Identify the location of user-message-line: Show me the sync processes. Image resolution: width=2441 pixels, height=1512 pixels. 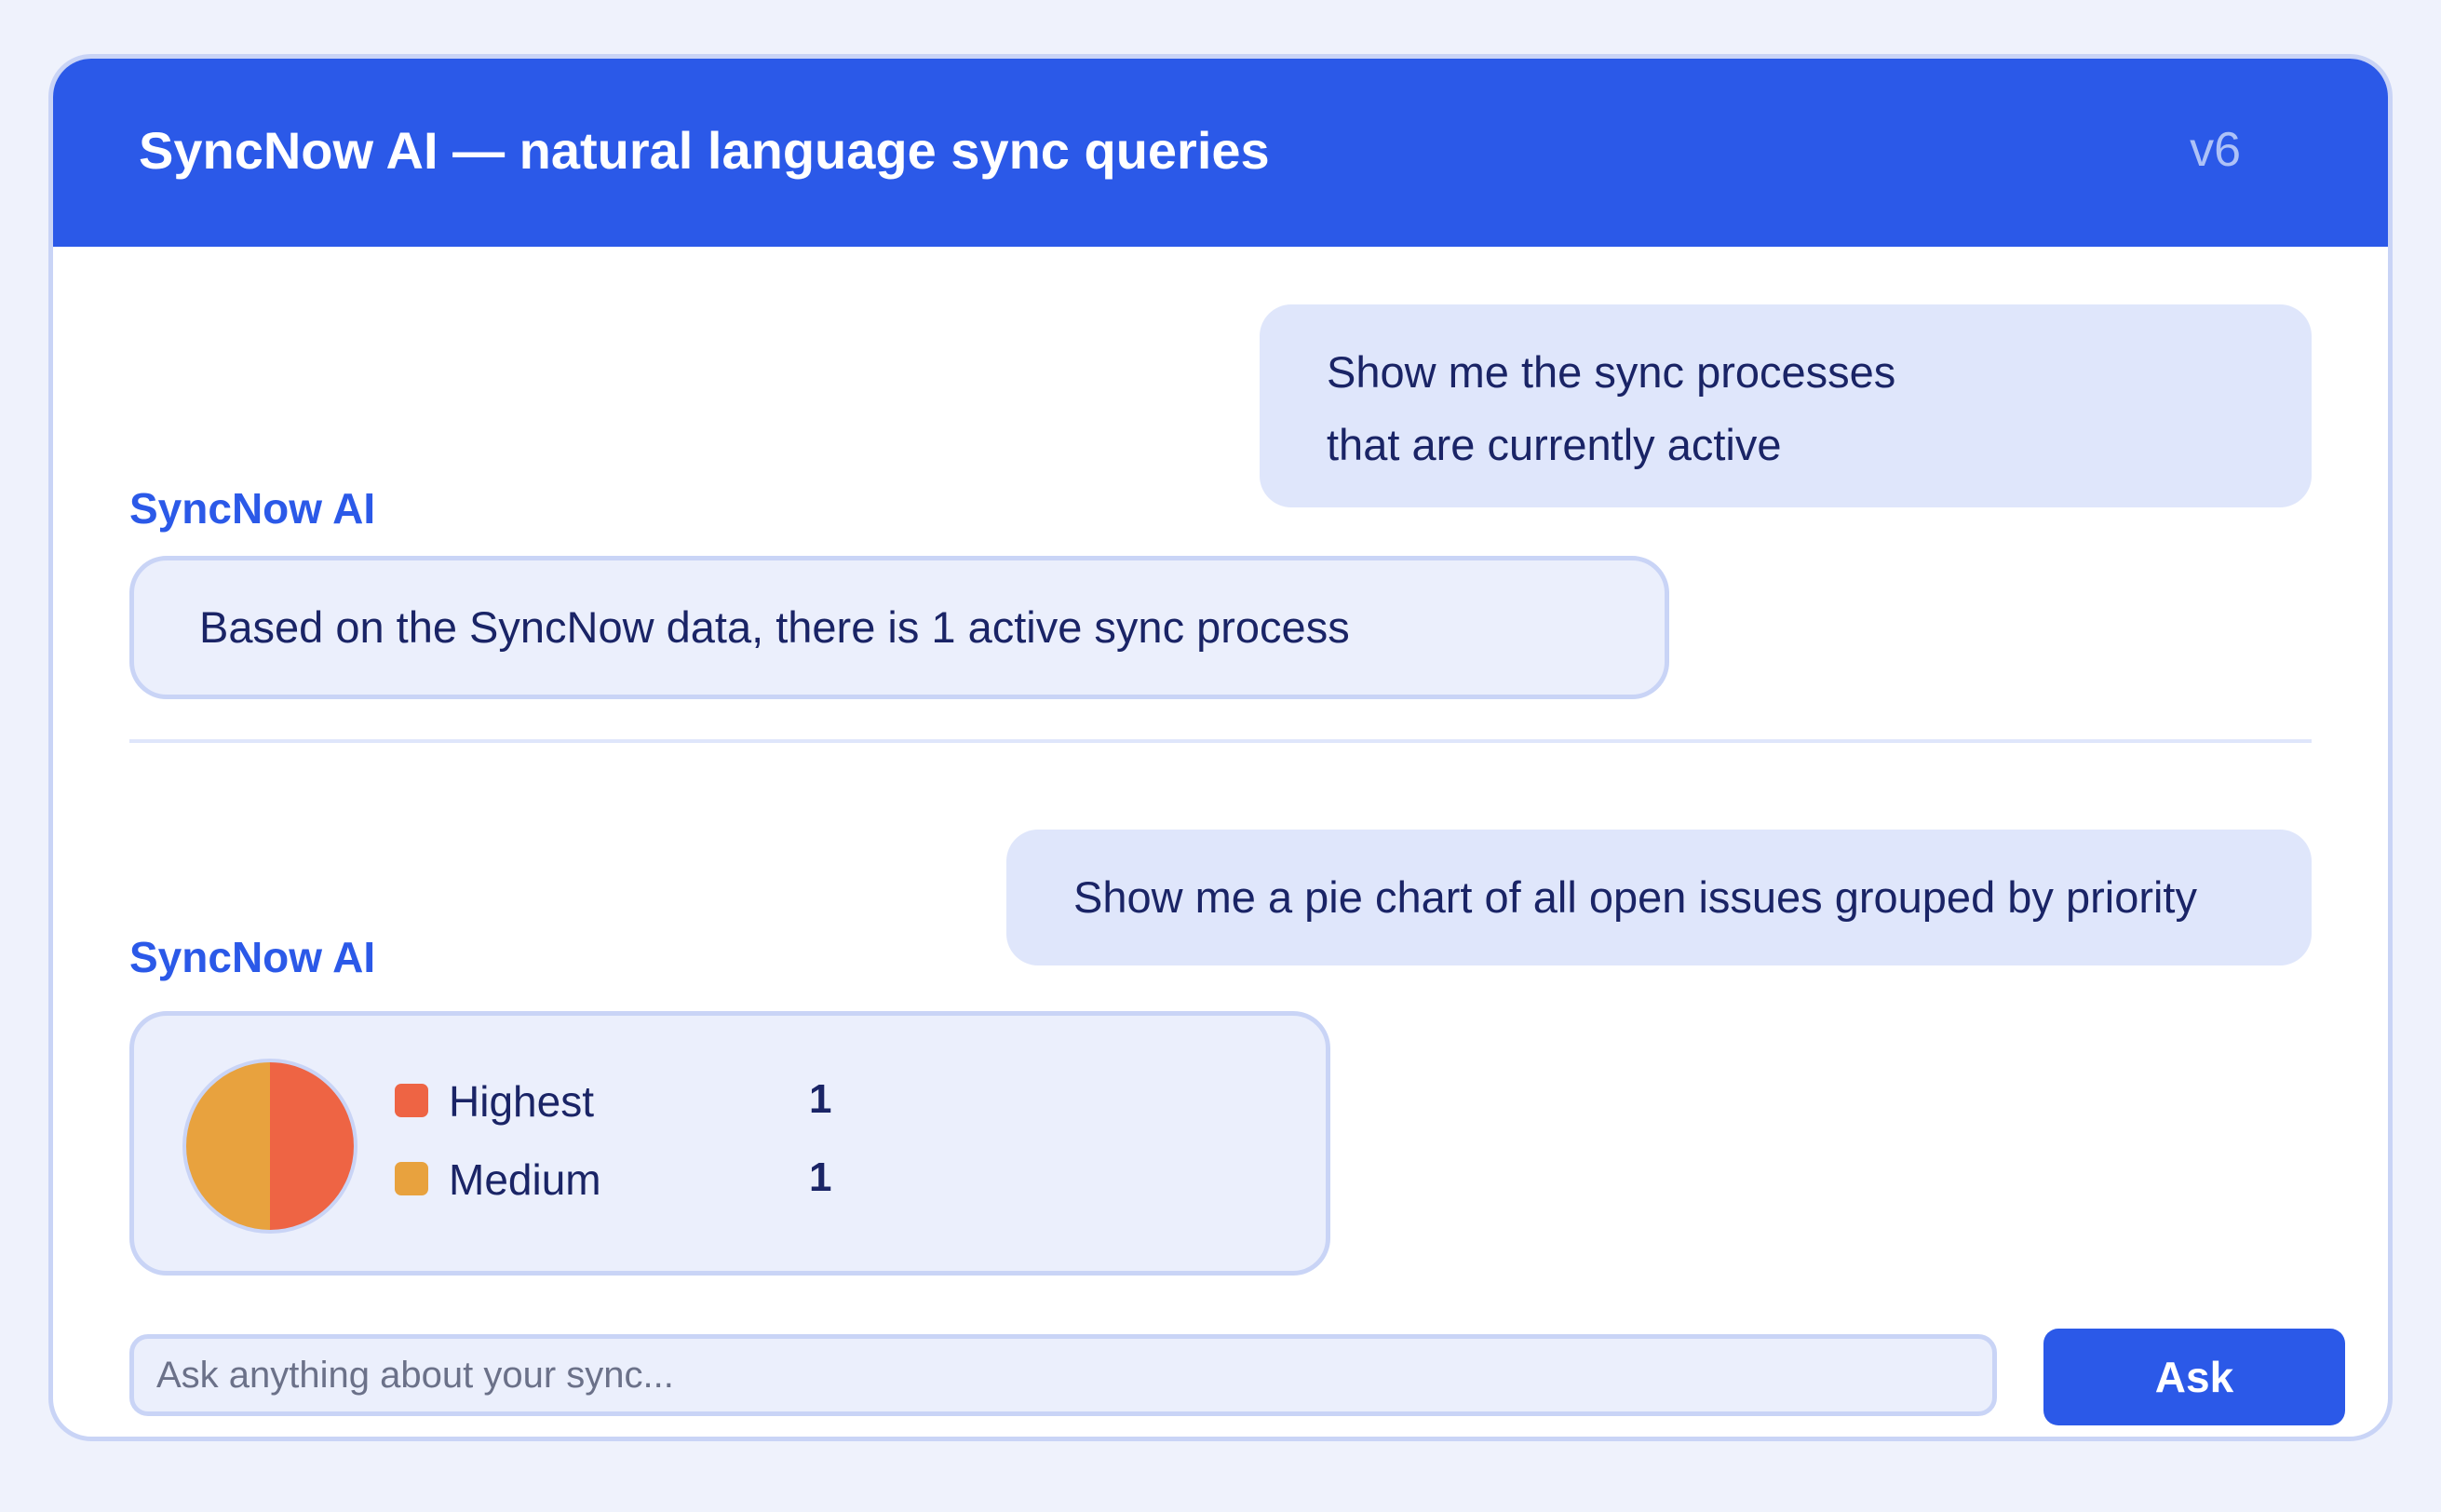
(1611, 372).